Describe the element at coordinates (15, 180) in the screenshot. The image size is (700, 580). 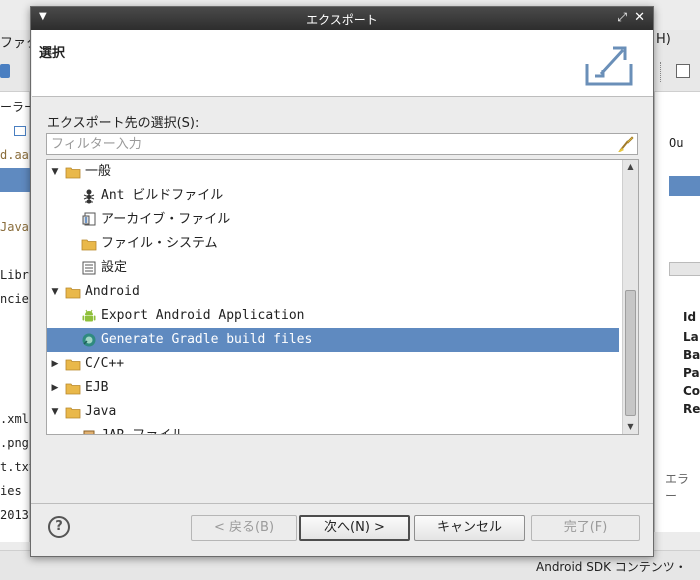
I see `explorer-selection` at that location.